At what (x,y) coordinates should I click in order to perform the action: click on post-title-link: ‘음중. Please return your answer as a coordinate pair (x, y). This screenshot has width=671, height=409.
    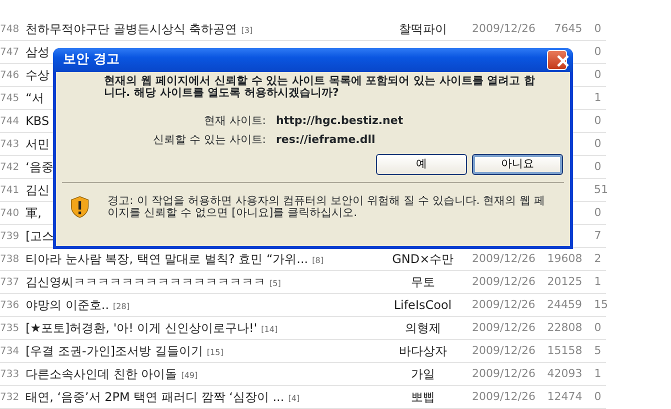
    Looking at the image, I should click on (40, 167).